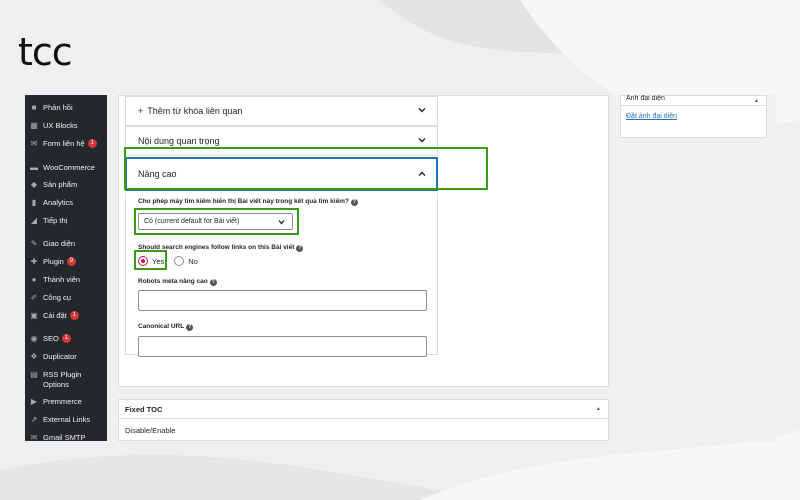 The height and width of the screenshot is (500, 800). I want to click on sidebar-item-label: External Links, so click(67, 419).